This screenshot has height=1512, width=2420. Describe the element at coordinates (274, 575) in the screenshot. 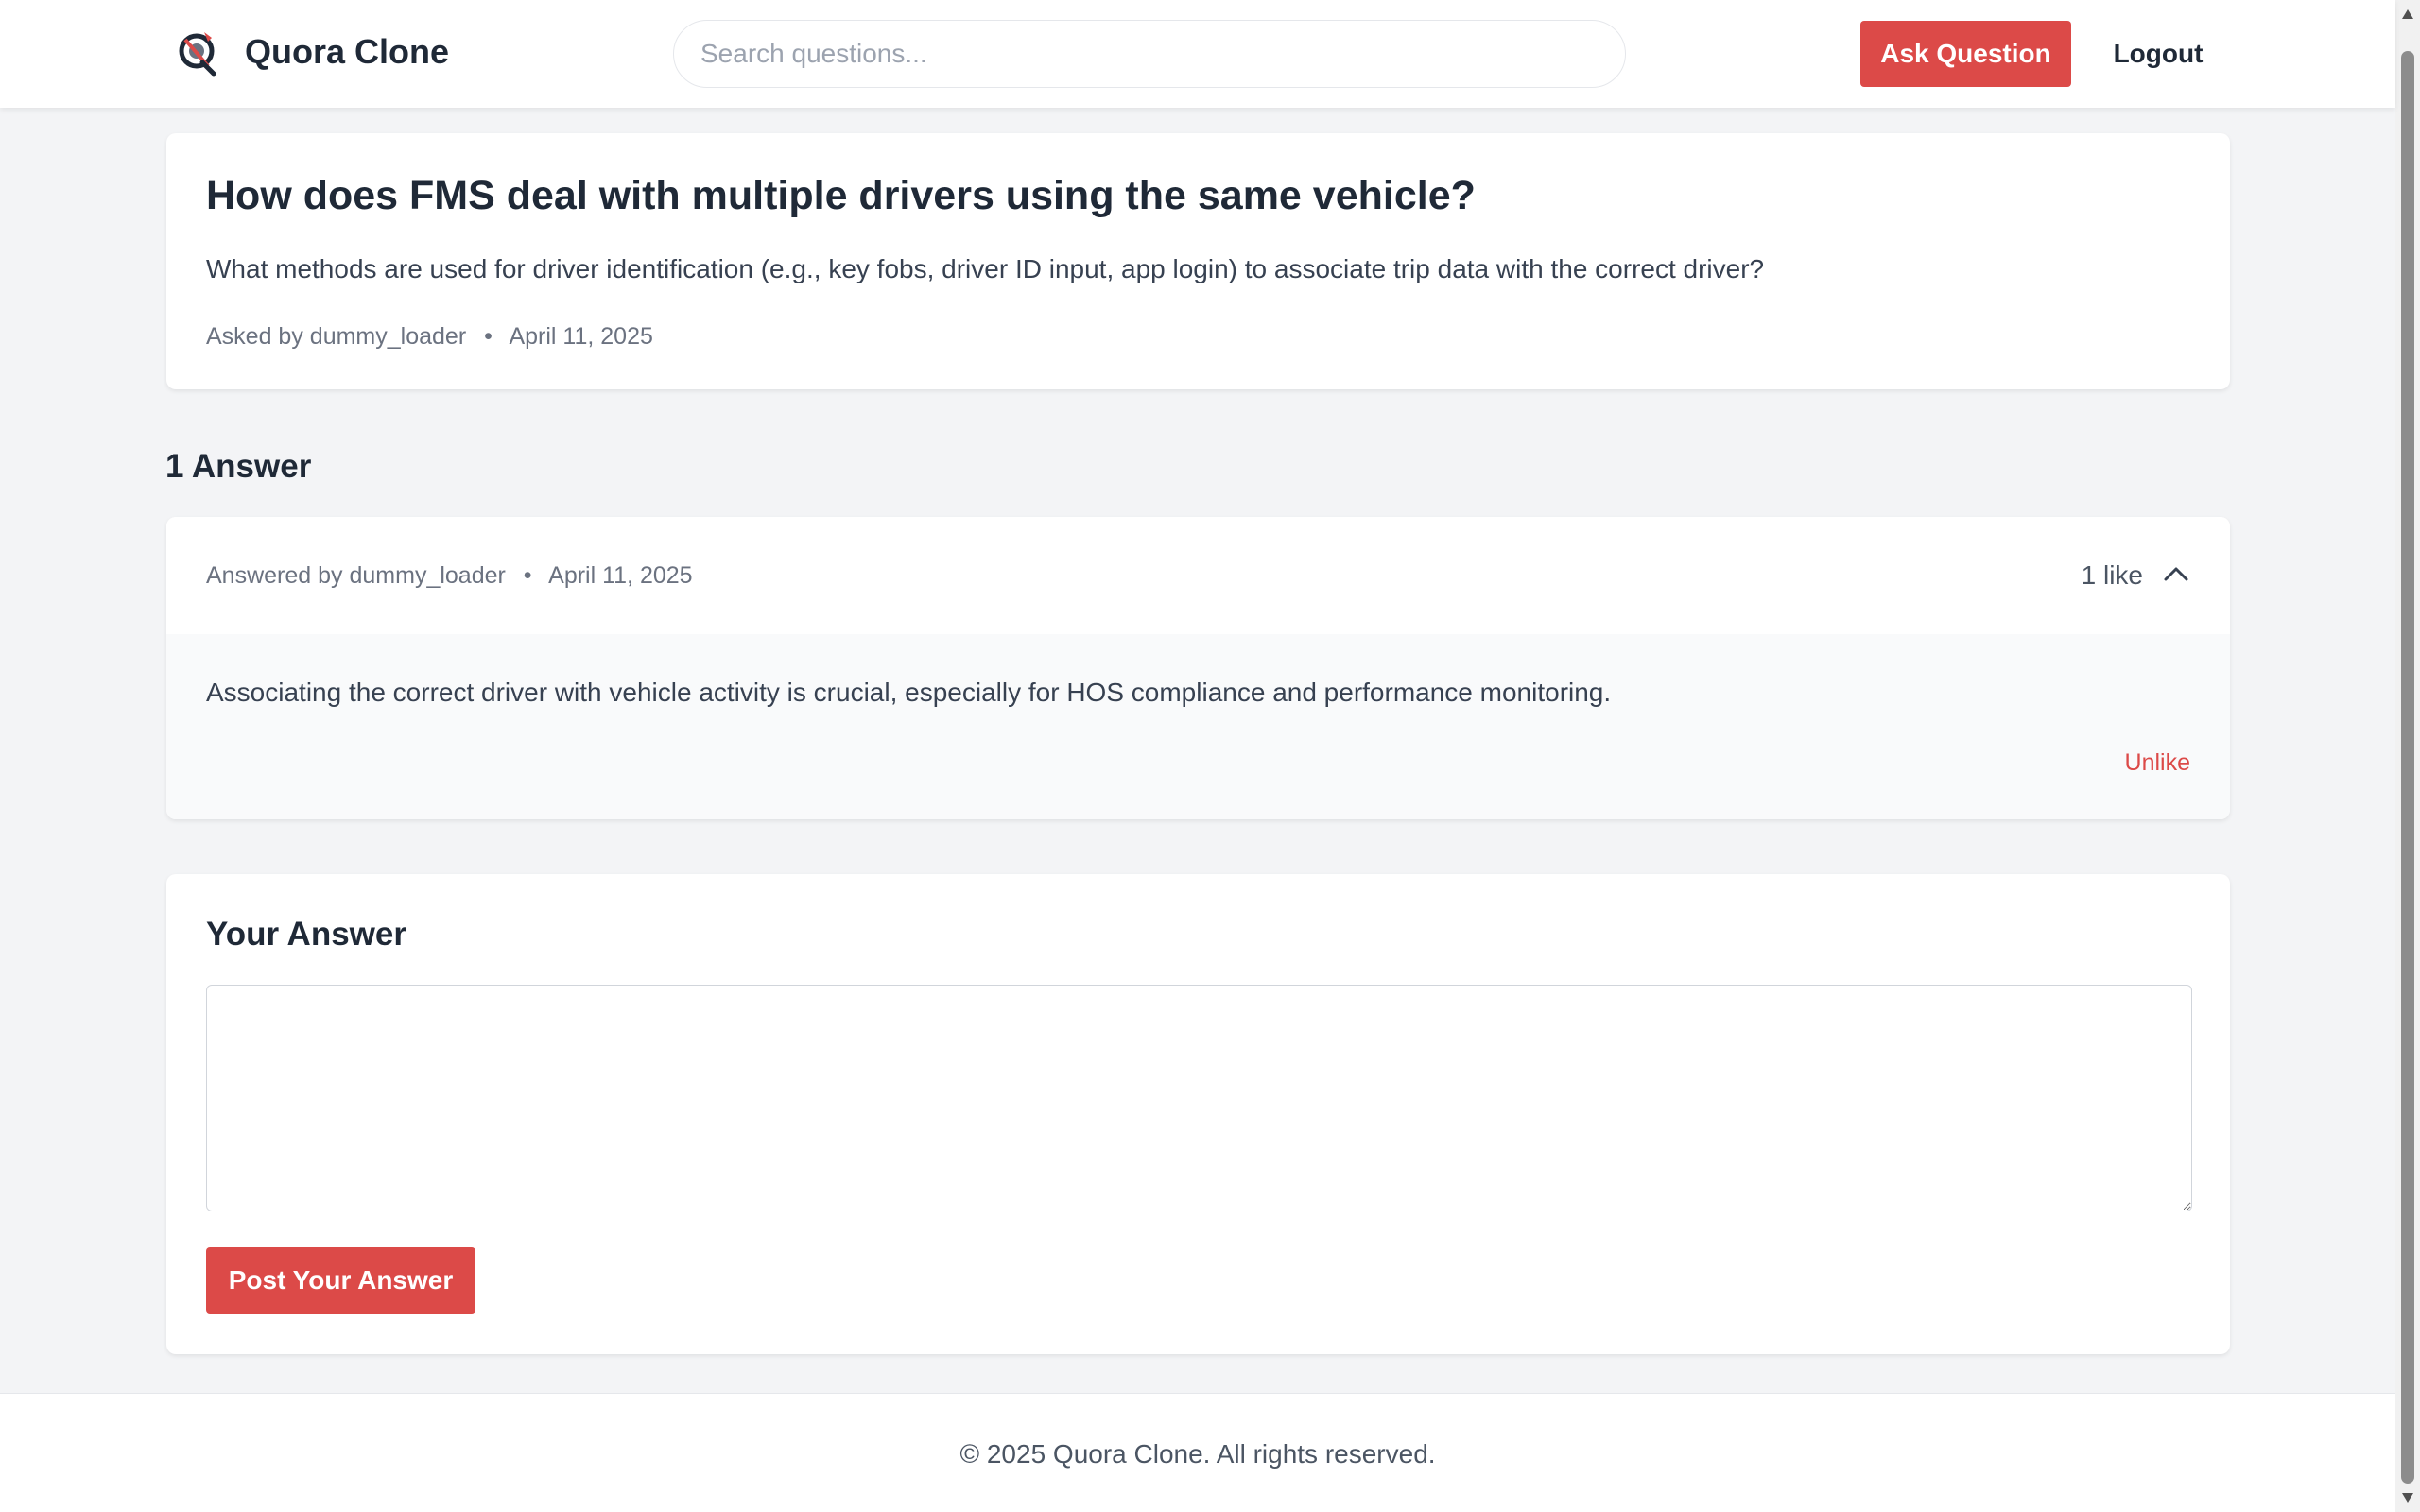

I see `answered-by-label: Answered by` at that location.